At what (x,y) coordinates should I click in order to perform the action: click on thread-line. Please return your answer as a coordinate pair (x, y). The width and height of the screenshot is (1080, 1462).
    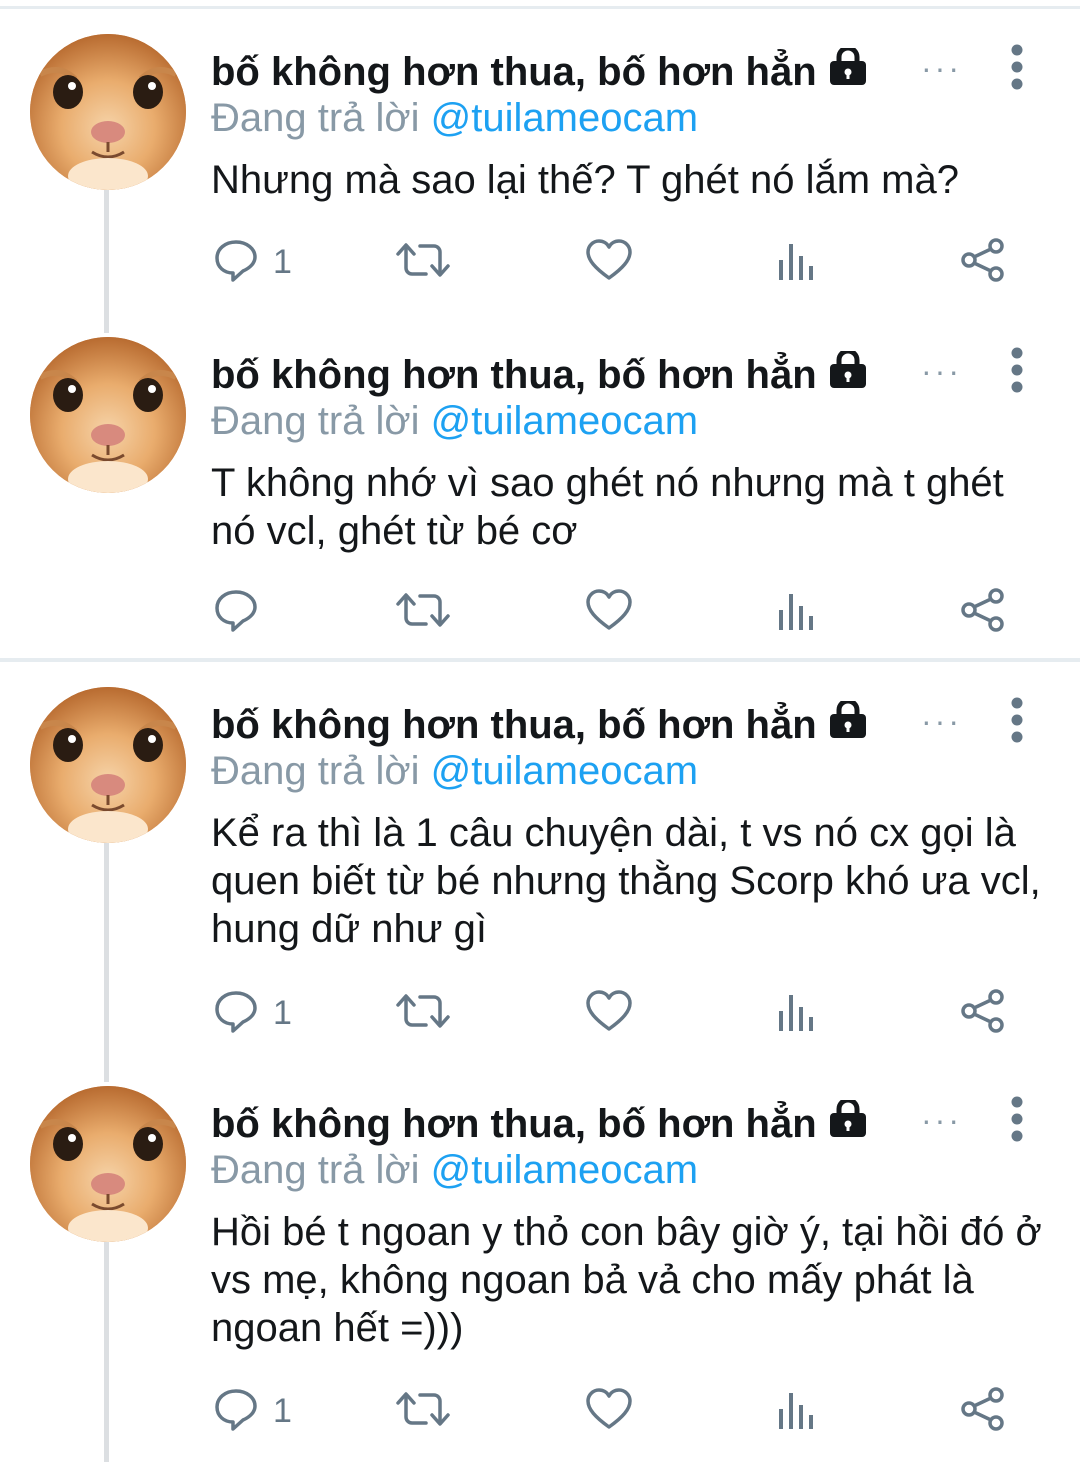
    Looking at the image, I should click on (106, 962).